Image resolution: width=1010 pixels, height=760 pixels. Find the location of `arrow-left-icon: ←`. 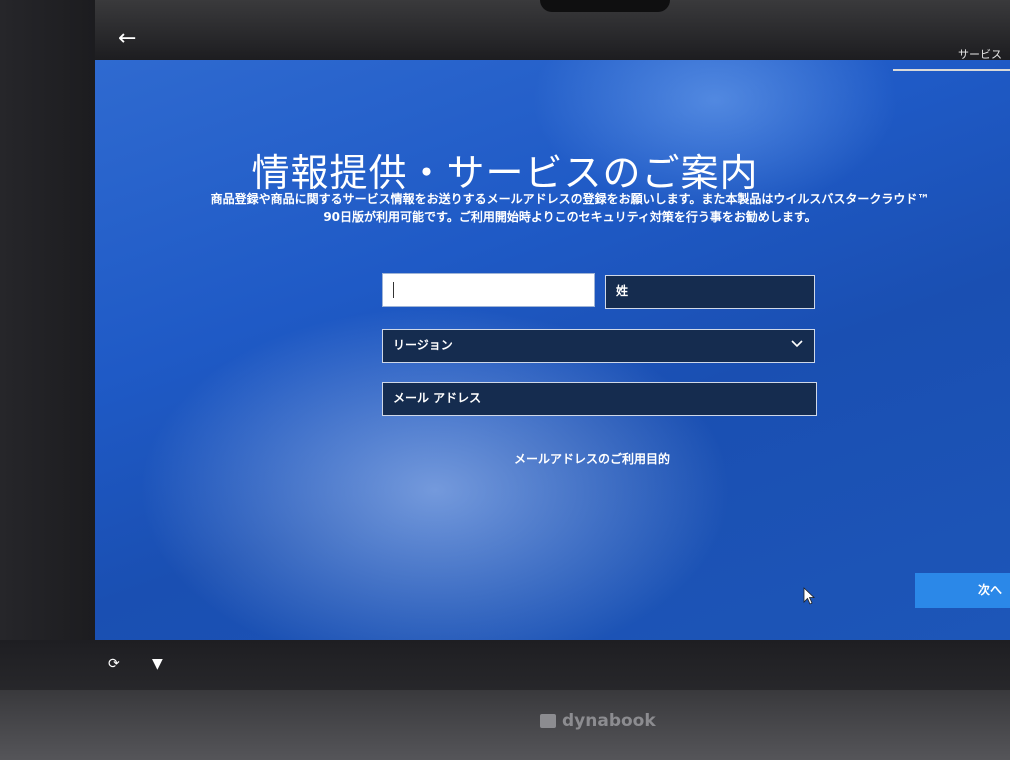

arrow-left-icon: ← is located at coordinates (127, 39).